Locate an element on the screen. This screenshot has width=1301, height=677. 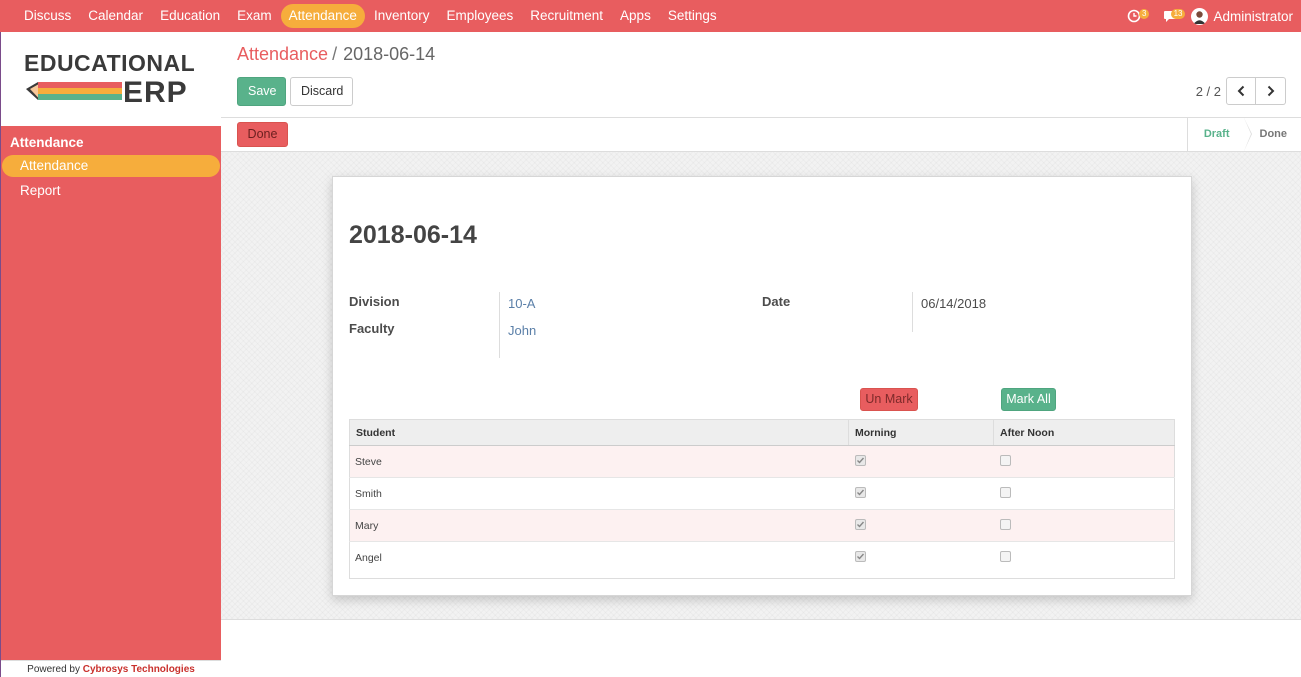
breadcrumb: Attendance/2018-06-14 is located at coordinates (336, 54).